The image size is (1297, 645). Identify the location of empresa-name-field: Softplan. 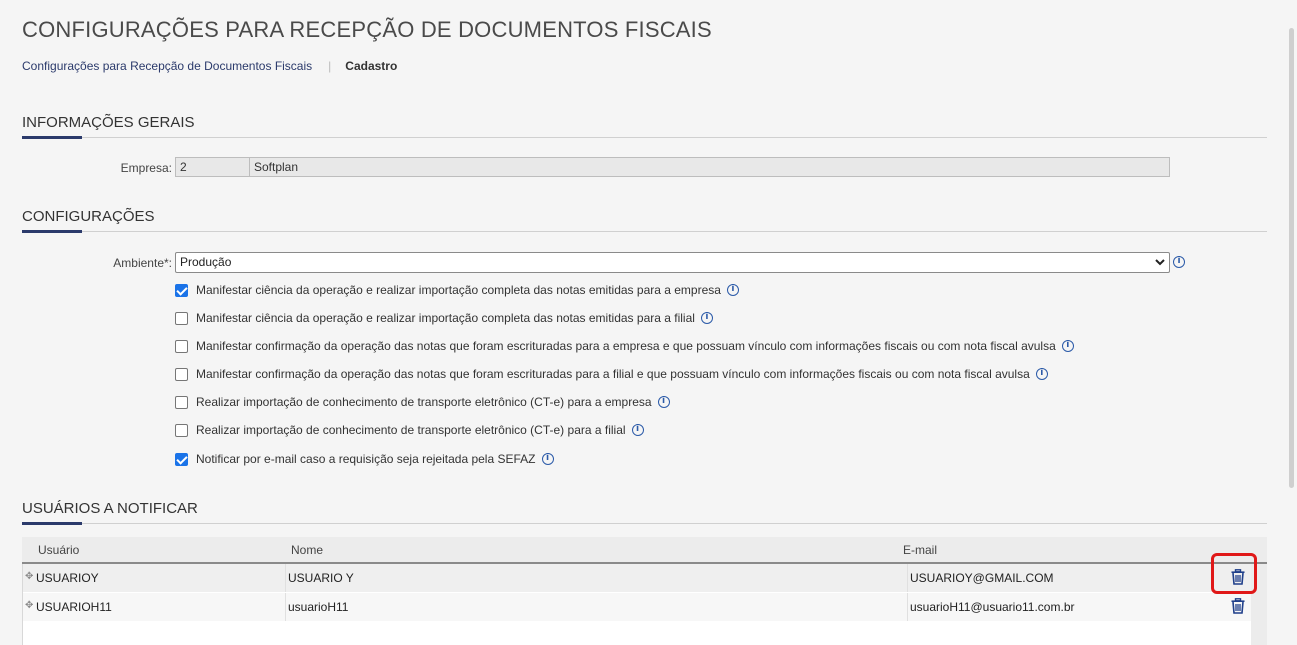
(709, 167).